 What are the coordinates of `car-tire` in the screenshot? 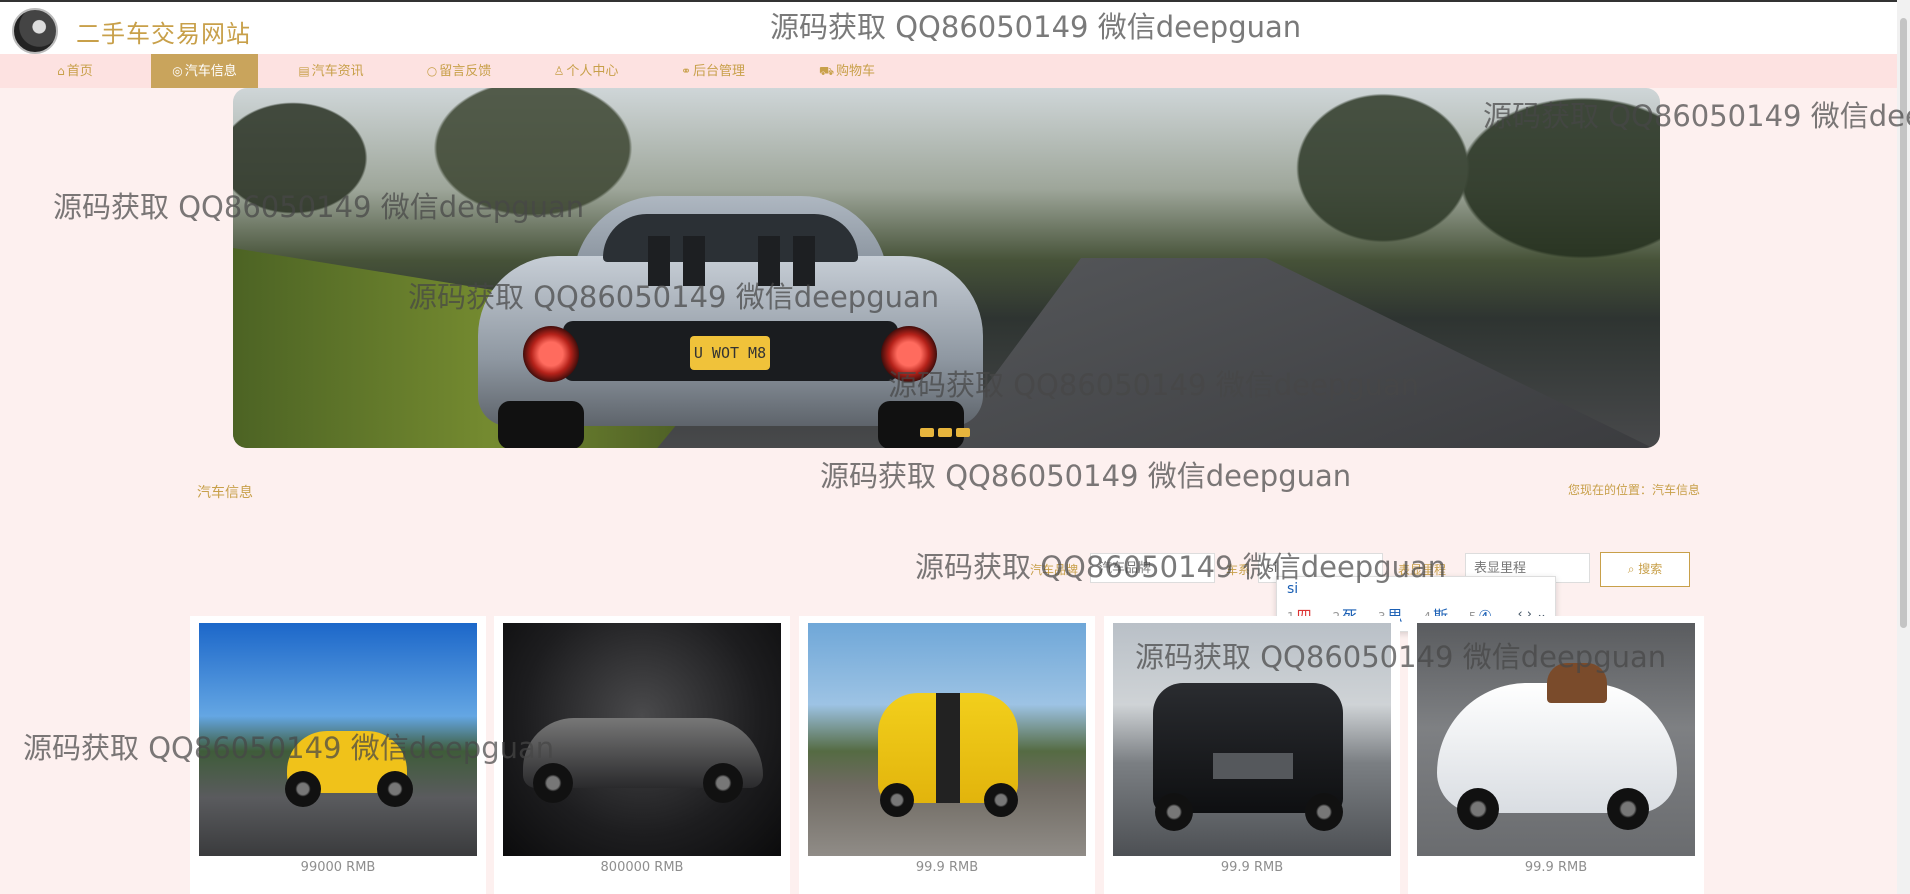 It's located at (541, 424).